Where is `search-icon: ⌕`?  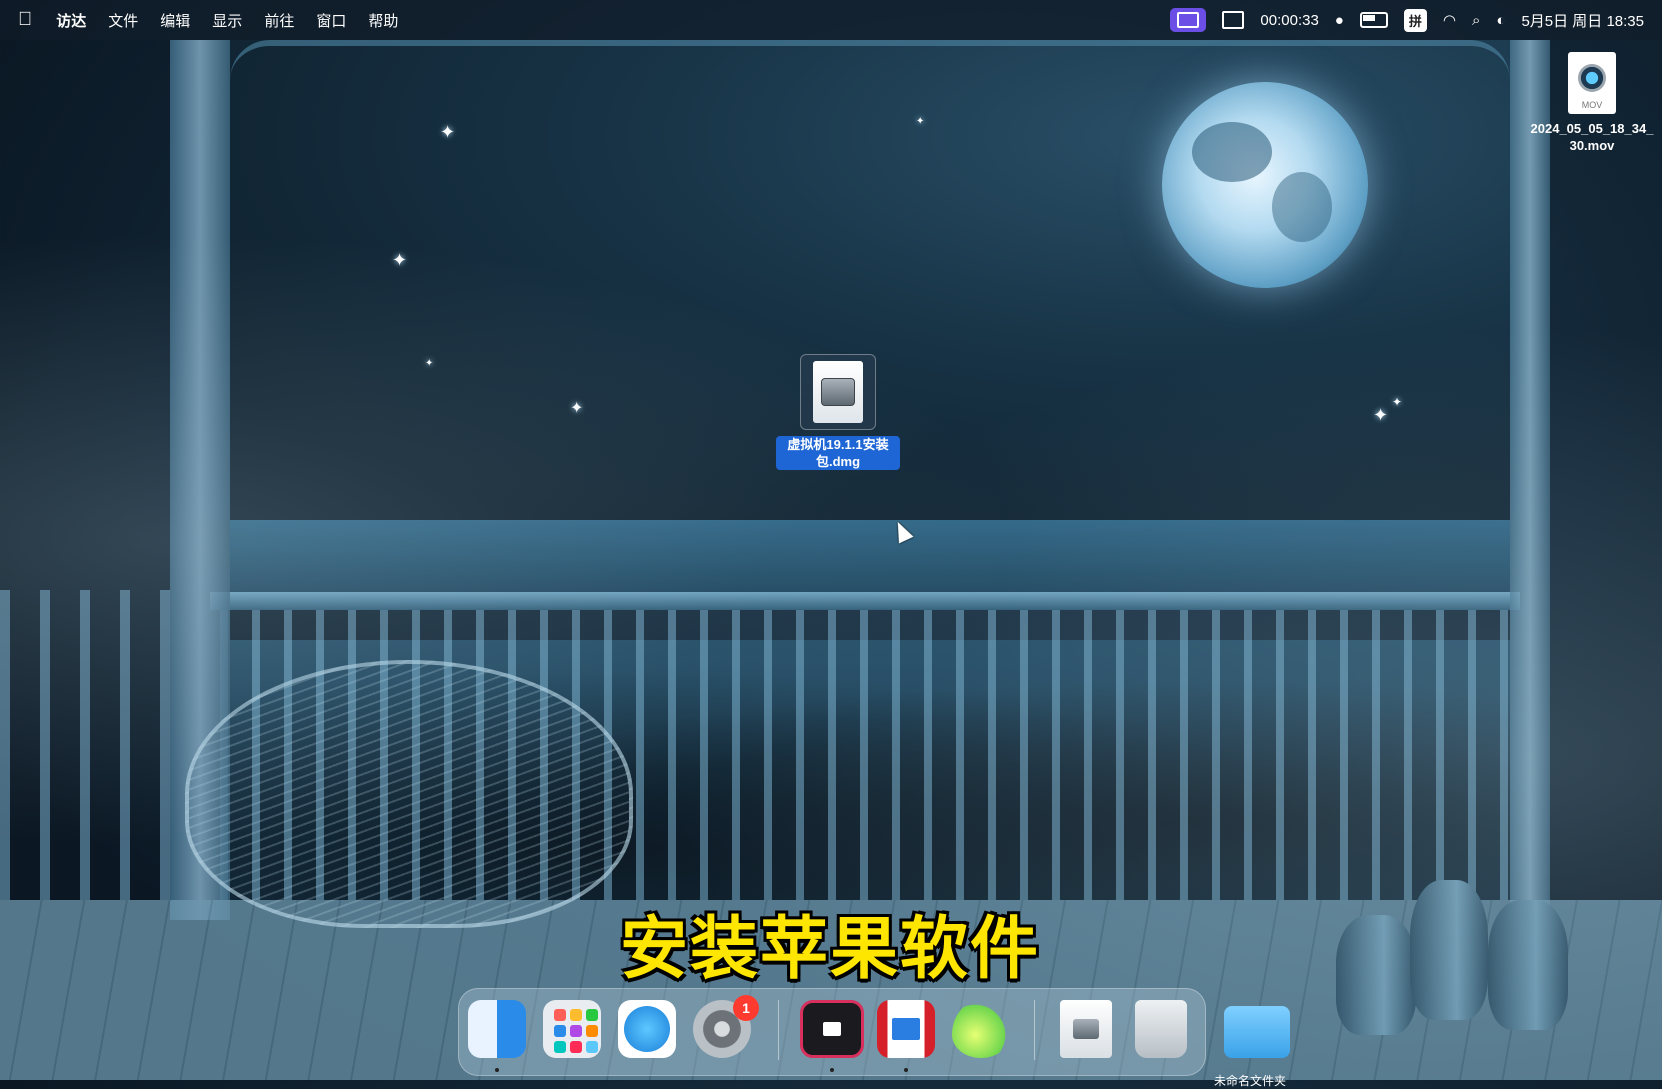
search-icon: ⌕ is located at coordinates (1476, 20).